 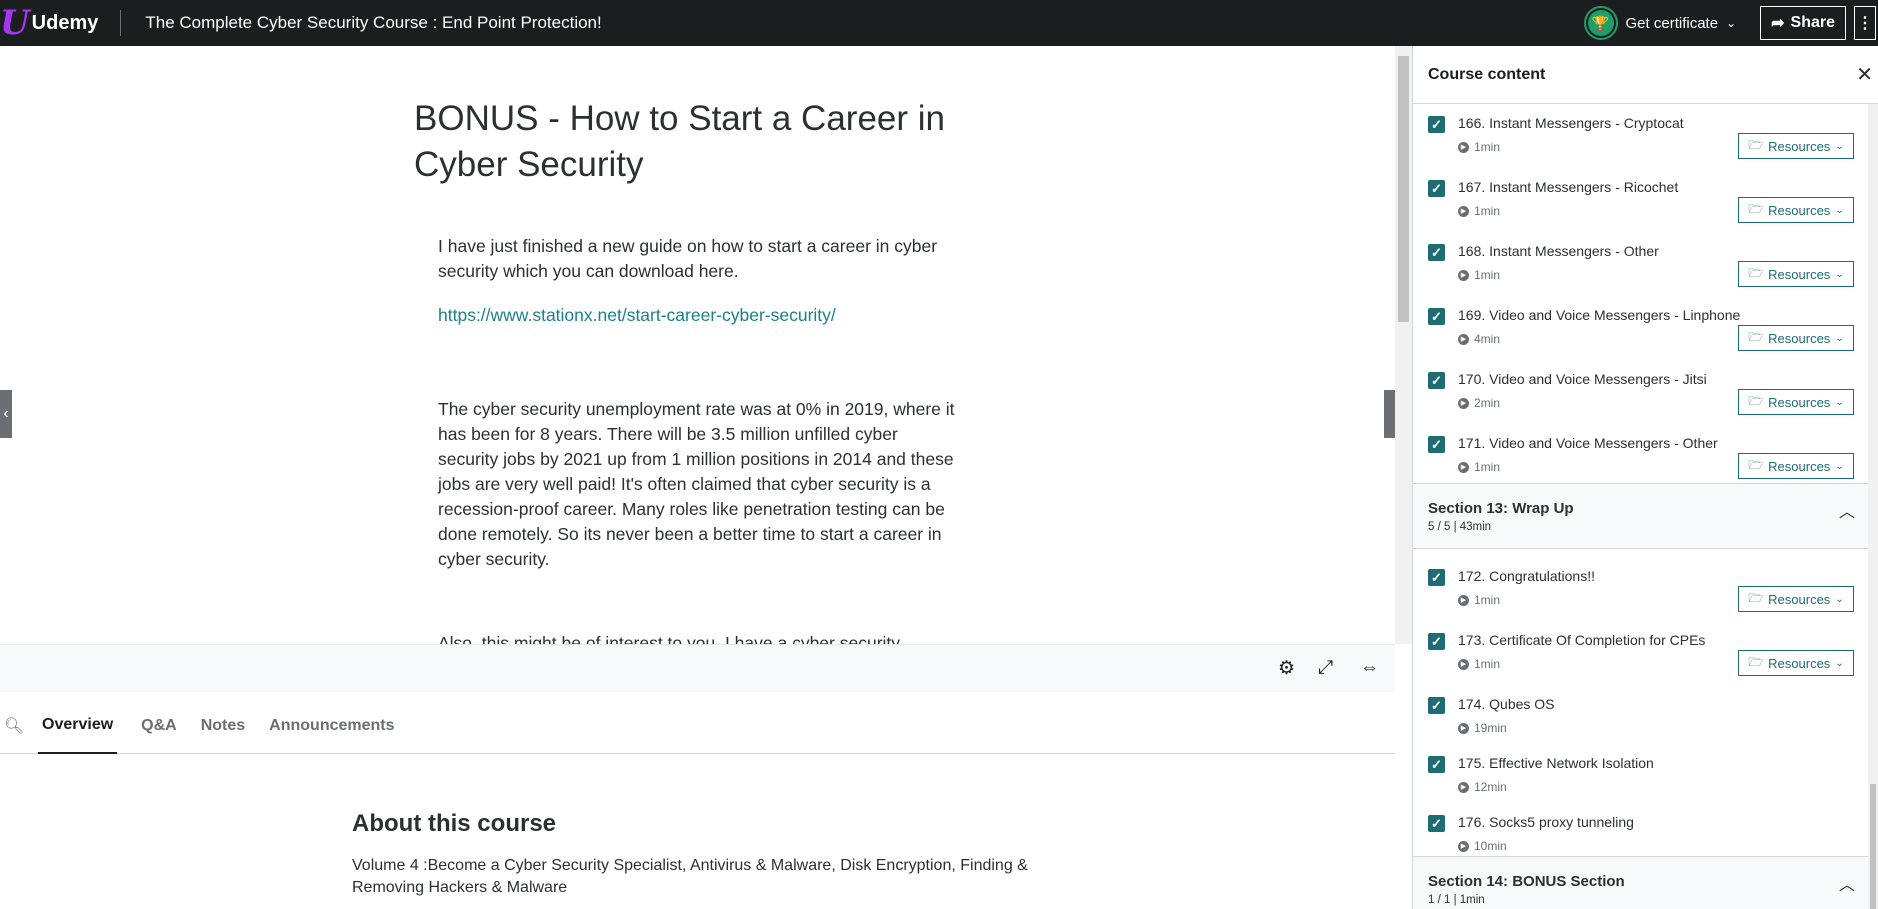 I want to click on search-icon: 🔍︎, so click(x=19, y=726).